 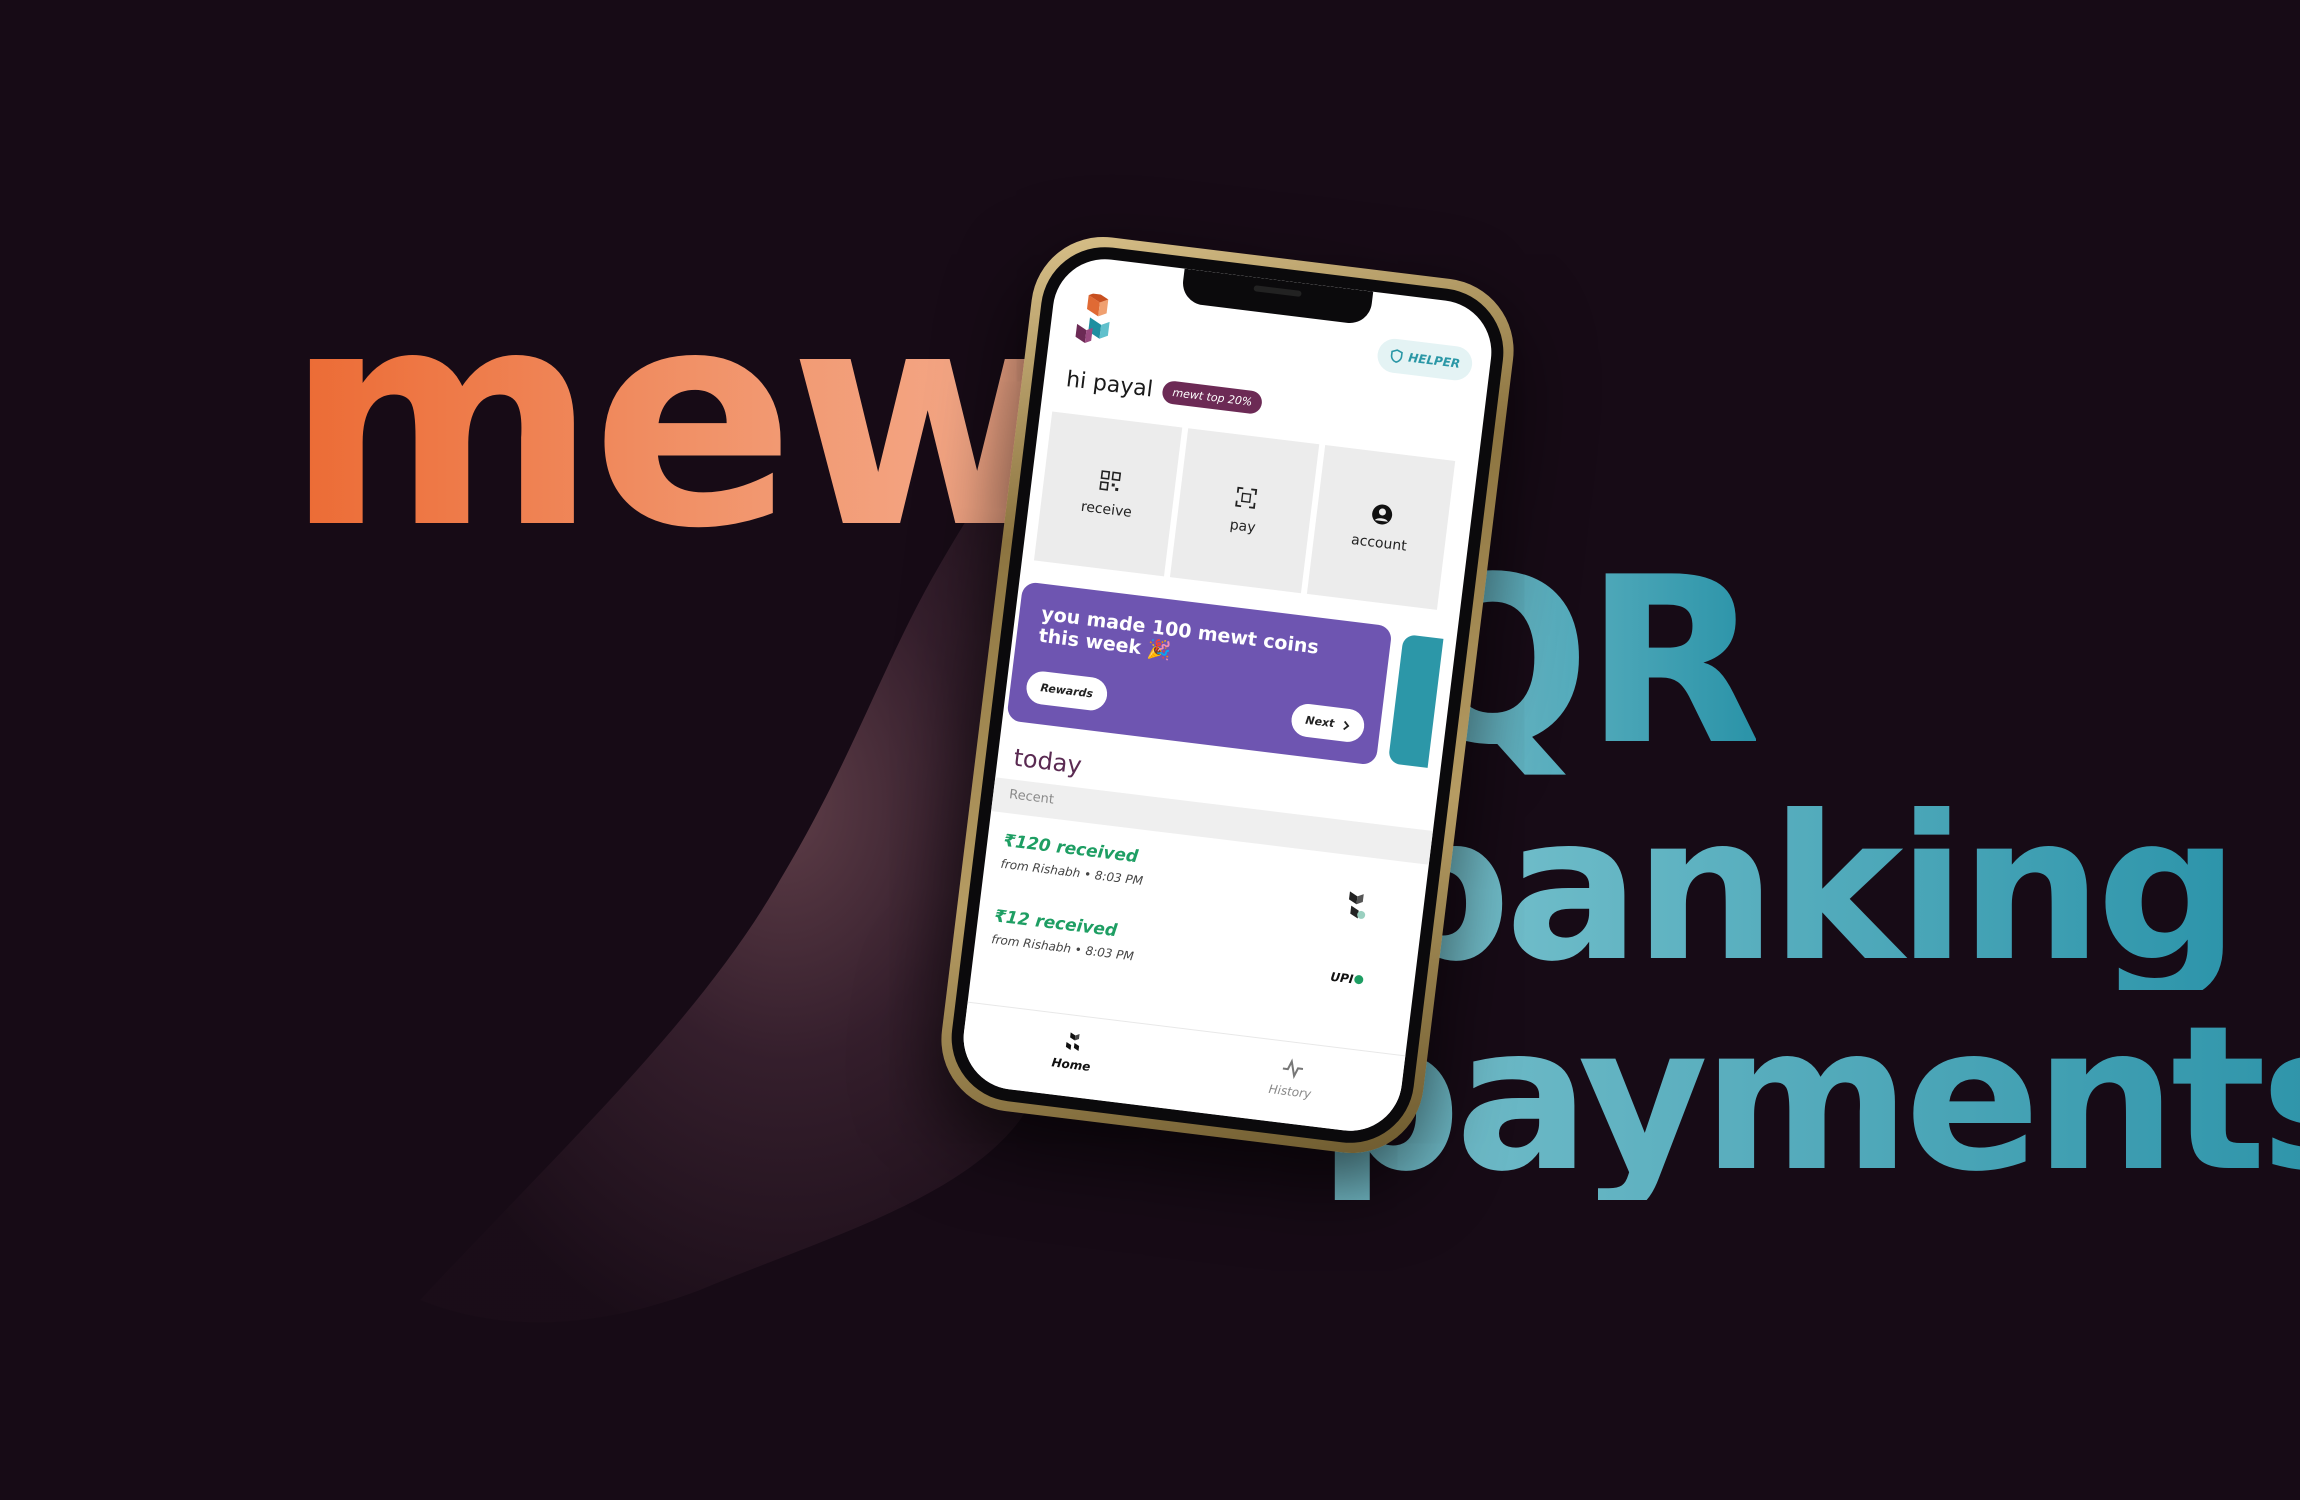 I want to click on helper-label: HELPER, so click(x=1434, y=360).